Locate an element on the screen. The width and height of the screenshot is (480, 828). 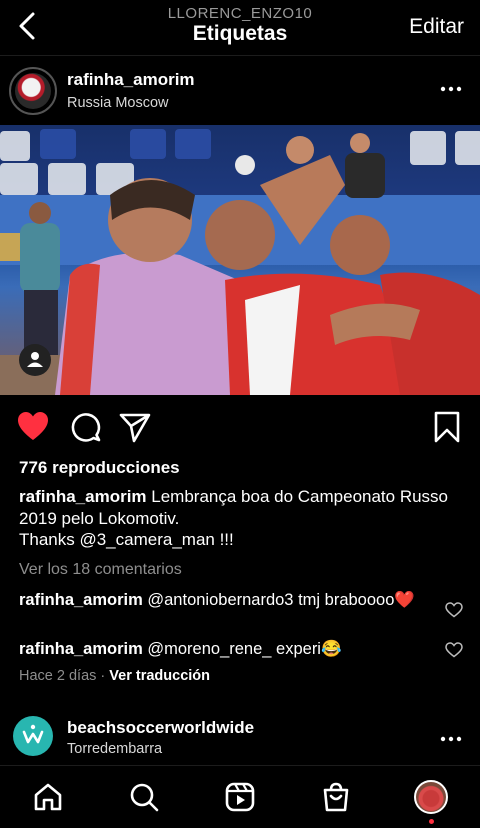
shop-icon is located at coordinates (336, 797).